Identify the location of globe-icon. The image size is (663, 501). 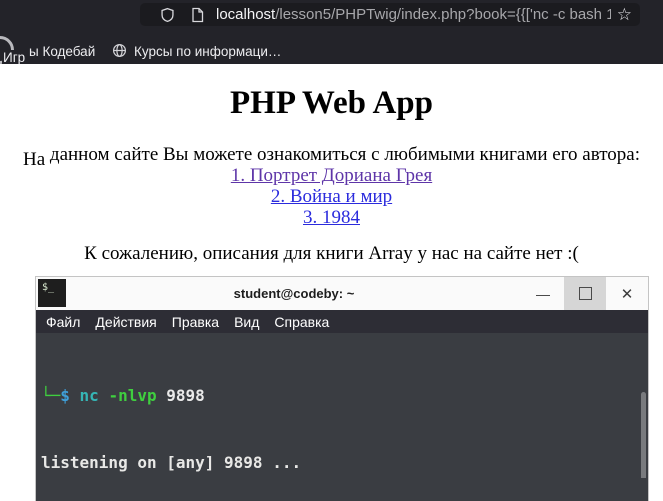
(119, 52).